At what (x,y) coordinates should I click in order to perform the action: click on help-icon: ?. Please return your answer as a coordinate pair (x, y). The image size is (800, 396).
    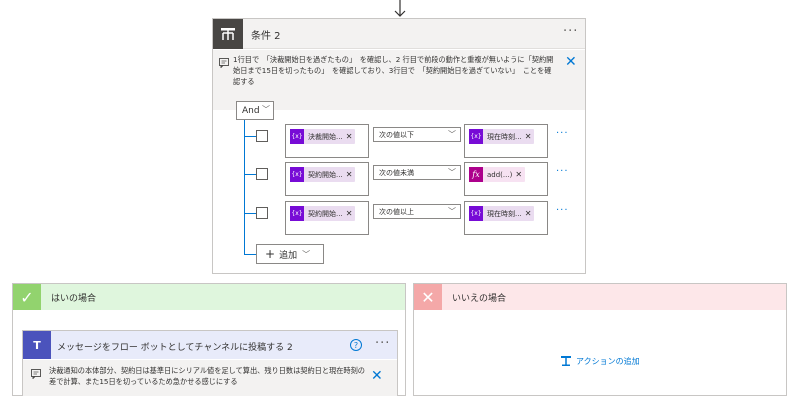
    Looking at the image, I should click on (356, 345).